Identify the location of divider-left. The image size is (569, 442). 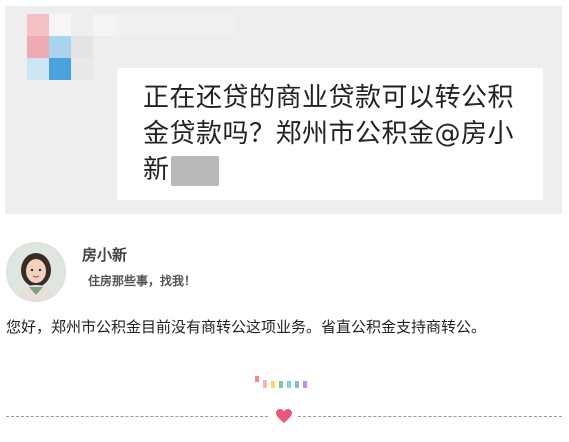
(137, 416).